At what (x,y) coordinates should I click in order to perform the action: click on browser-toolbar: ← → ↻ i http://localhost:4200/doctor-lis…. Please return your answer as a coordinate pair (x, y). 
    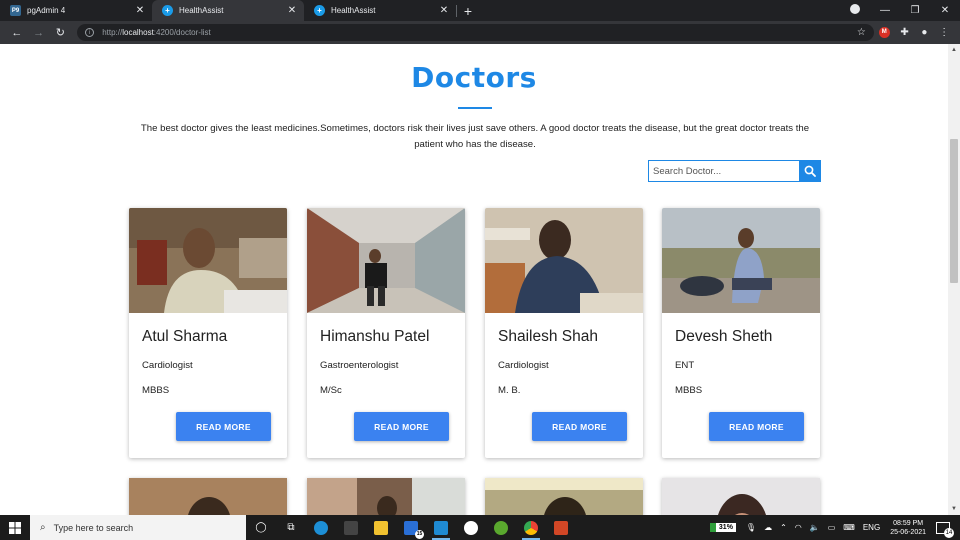
    Looking at the image, I should click on (480, 32).